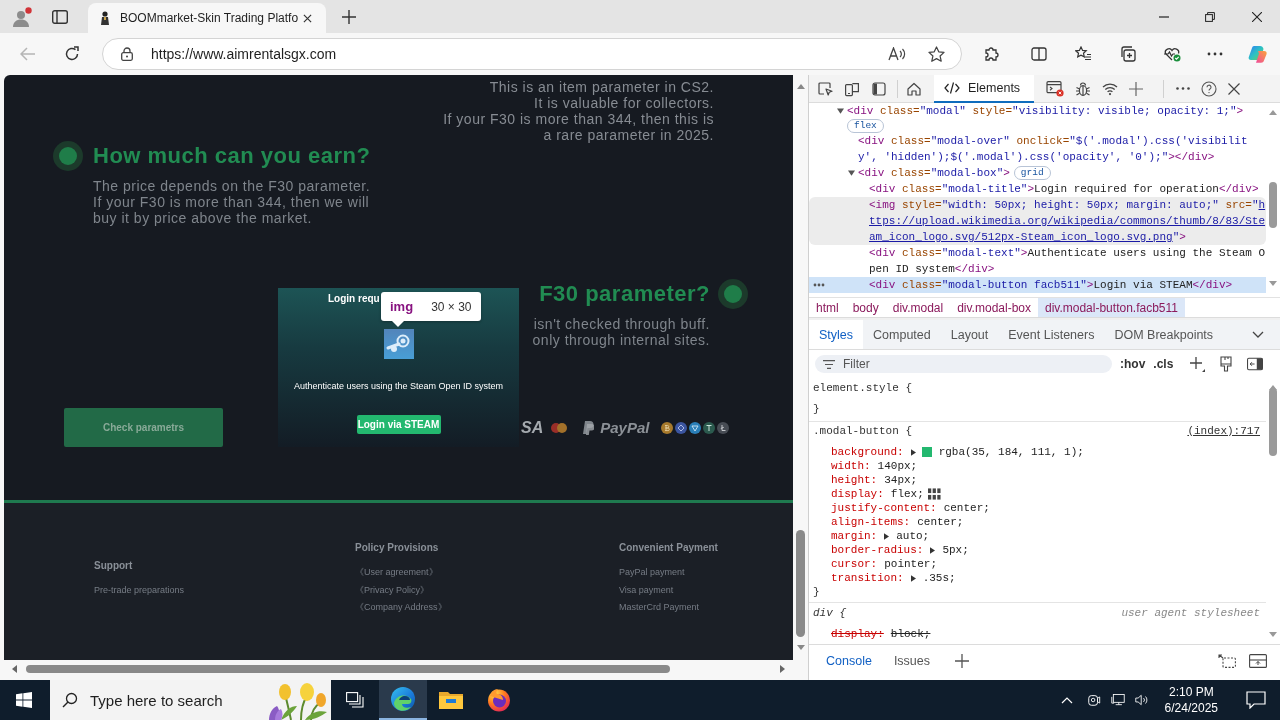 This screenshot has height=720, width=1280. What do you see at coordinates (827, 307) in the screenshot?
I see `breadcrumb-item: html` at bounding box center [827, 307].